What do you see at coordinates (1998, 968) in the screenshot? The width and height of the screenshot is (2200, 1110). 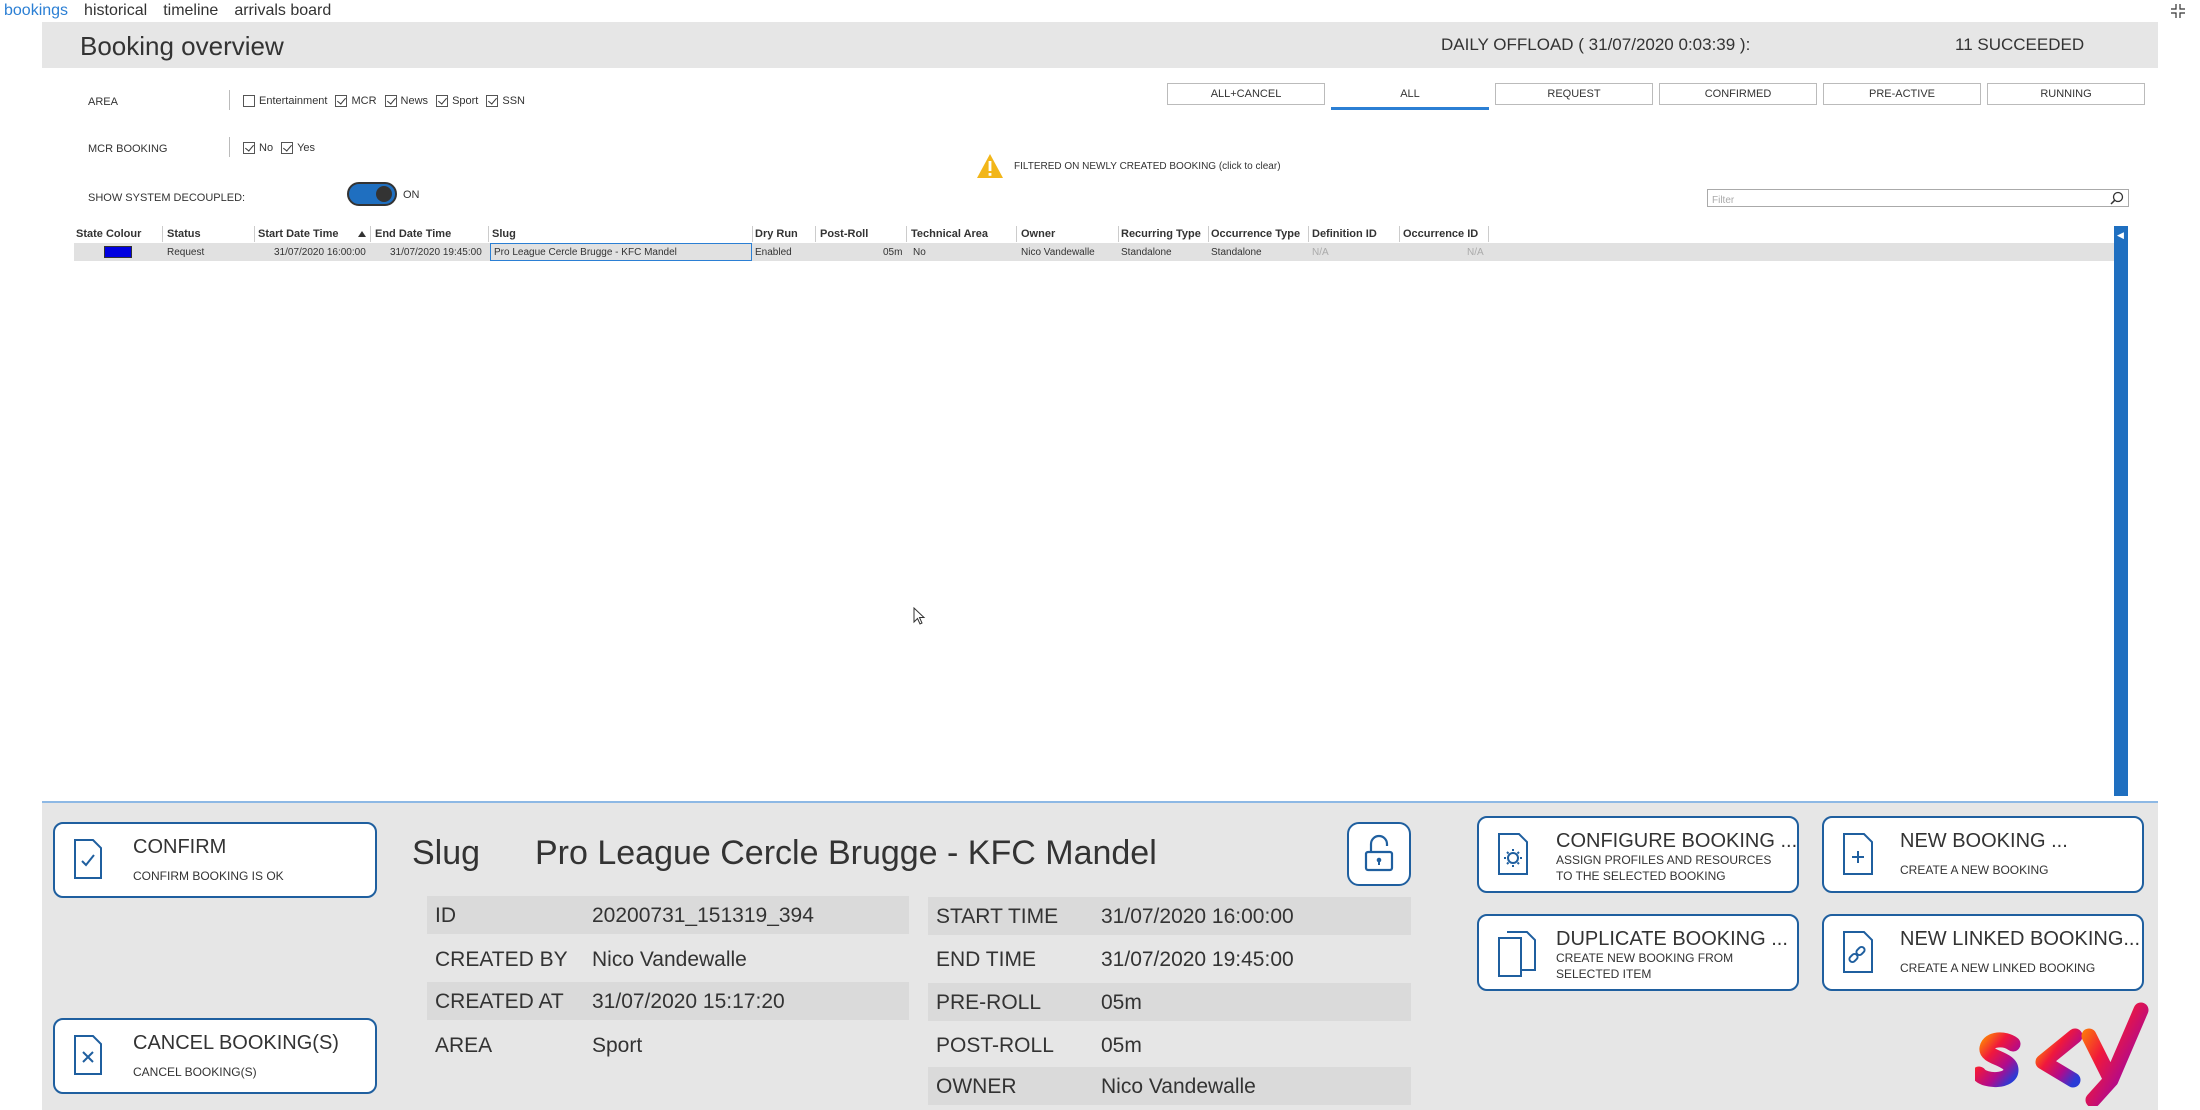 I see `new-linked-booking-subtitle: CREATE A NEW LINKED BOOKING` at bounding box center [1998, 968].